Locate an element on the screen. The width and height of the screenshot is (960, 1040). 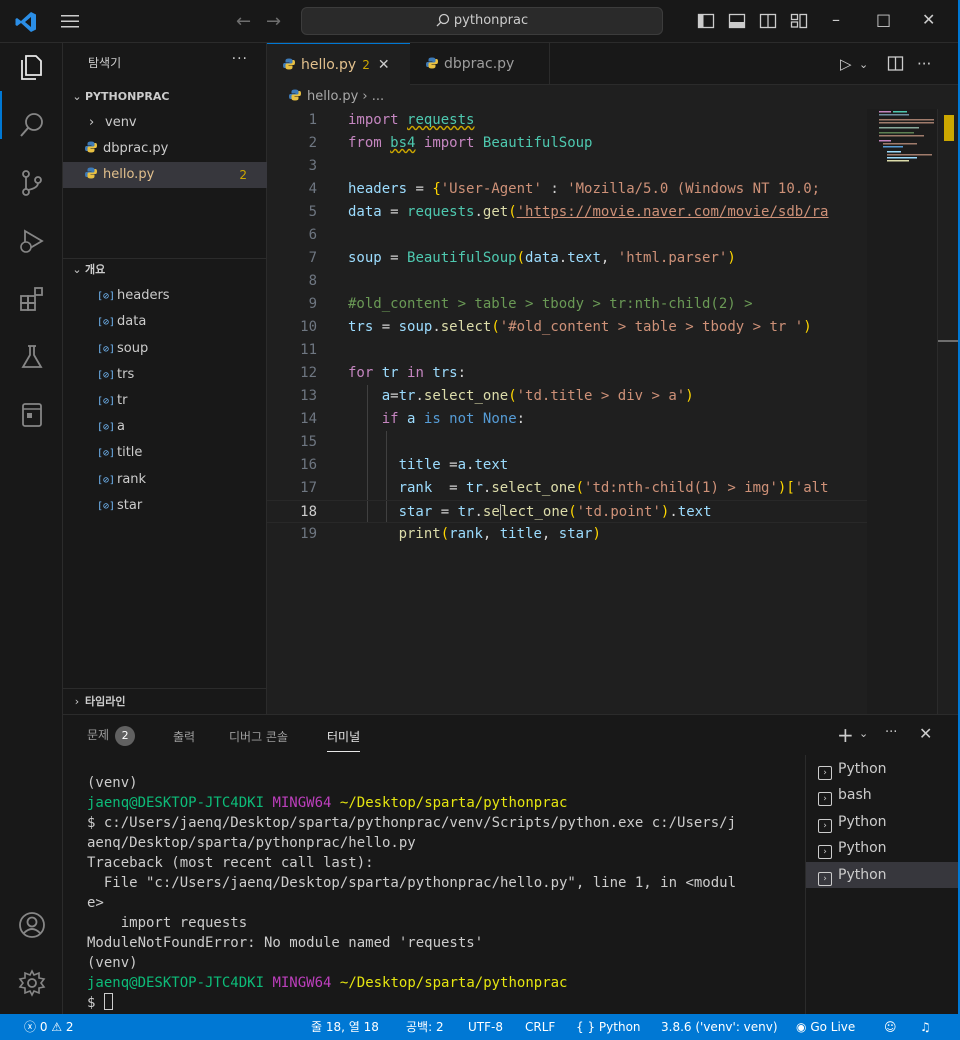
menu-icon is located at coordinates (70, 21).